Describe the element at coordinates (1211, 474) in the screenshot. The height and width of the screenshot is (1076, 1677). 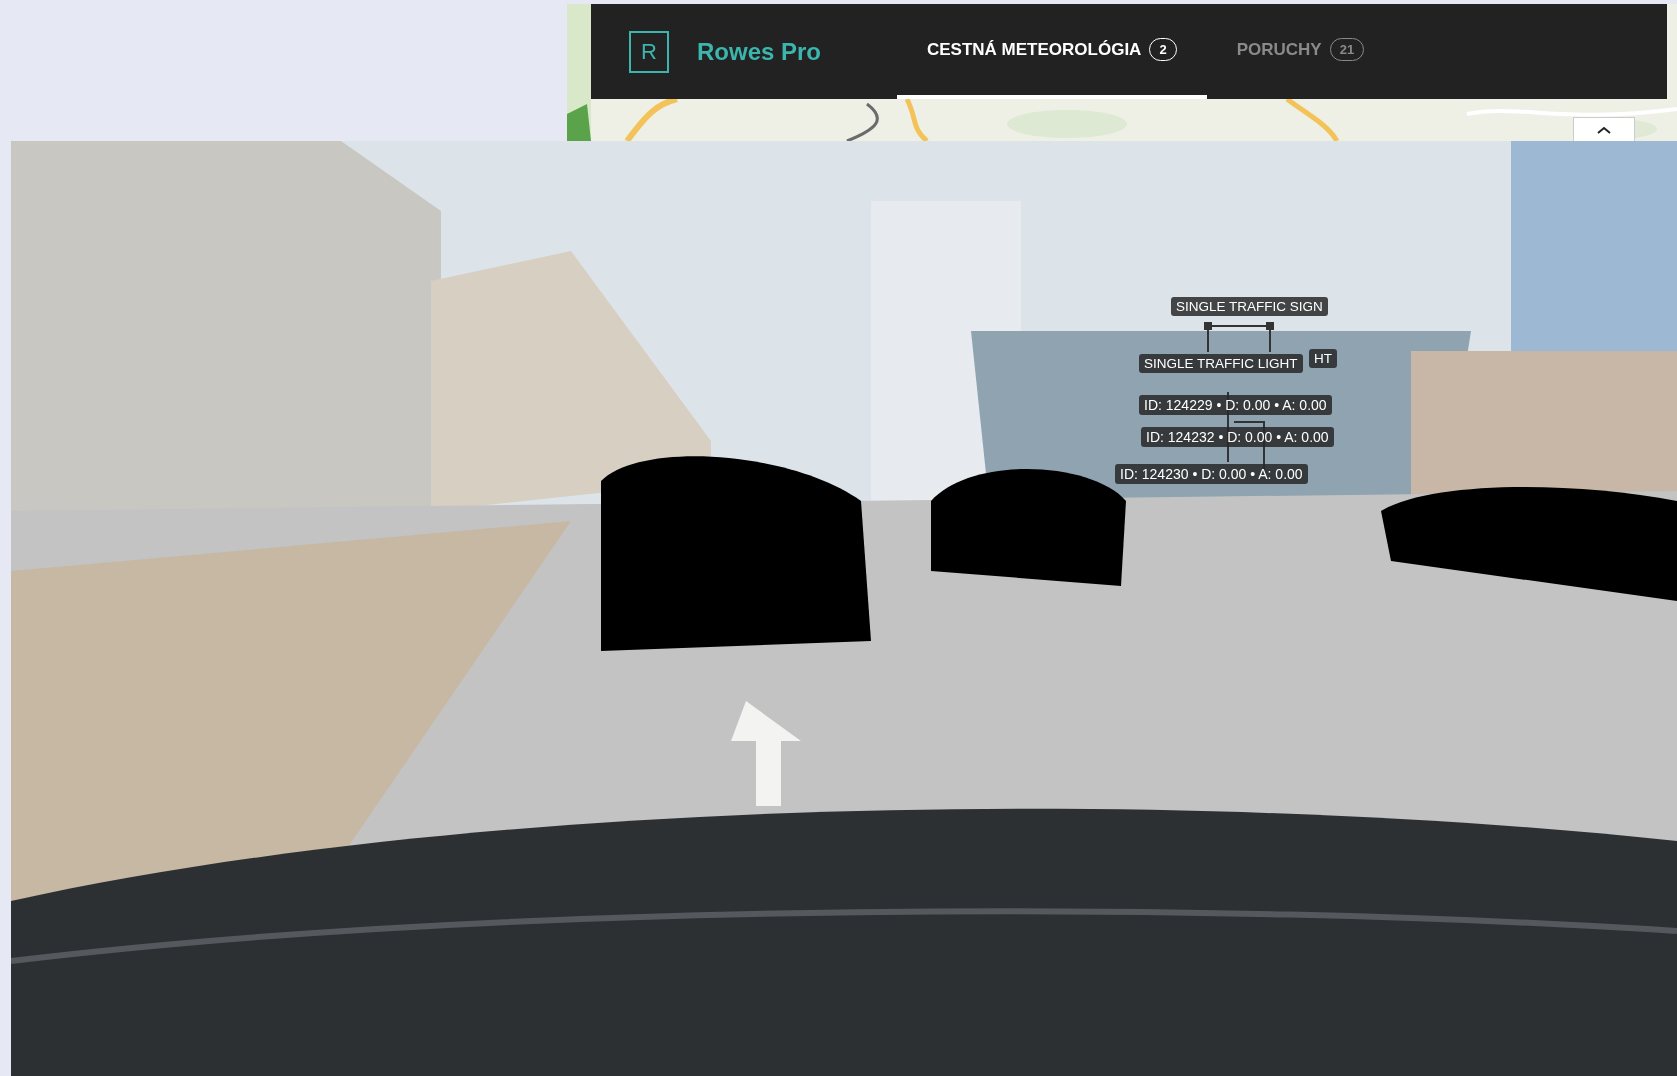
I see `detection-label: ID: 124230 • D: 0.00 • A: 0.00` at that location.